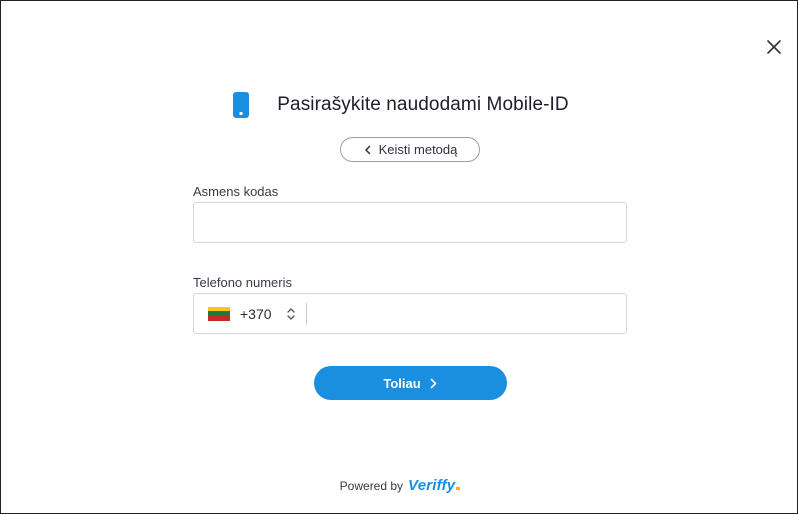 The width and height of the screenshot is (798, 514). I want to click on country-code-select: +370, so click(250, 313).